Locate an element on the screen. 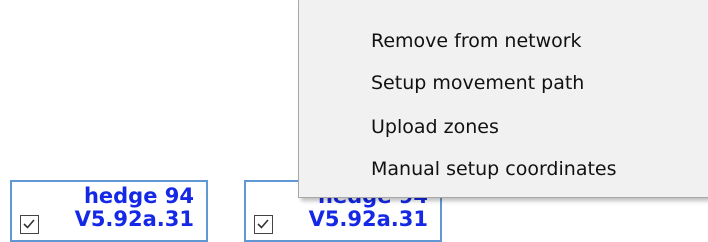 The width and height of the screenshot is (708, 242). menu-item-upload-zones: Upload zones is located at coordinates (435, 127).